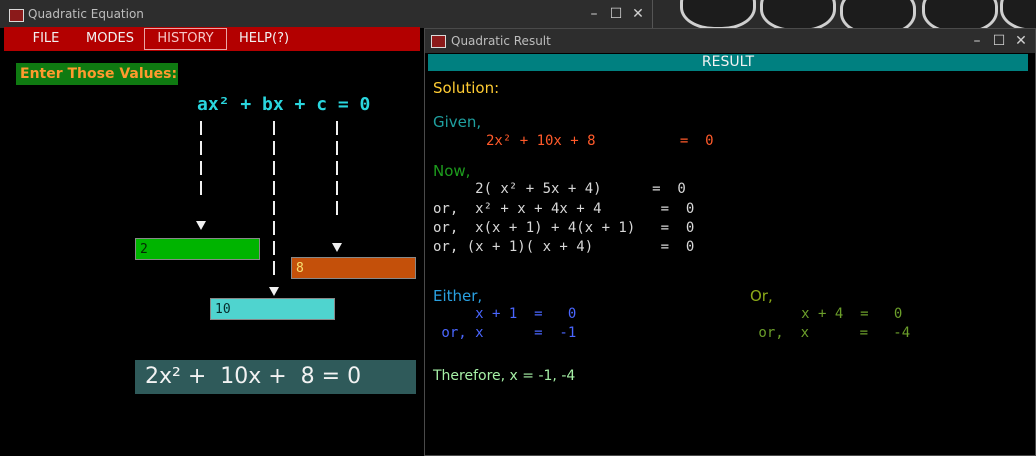 This screenshot has height=456, width=1036. I want to click on menu-help: HELP(?), so click(264, 39).